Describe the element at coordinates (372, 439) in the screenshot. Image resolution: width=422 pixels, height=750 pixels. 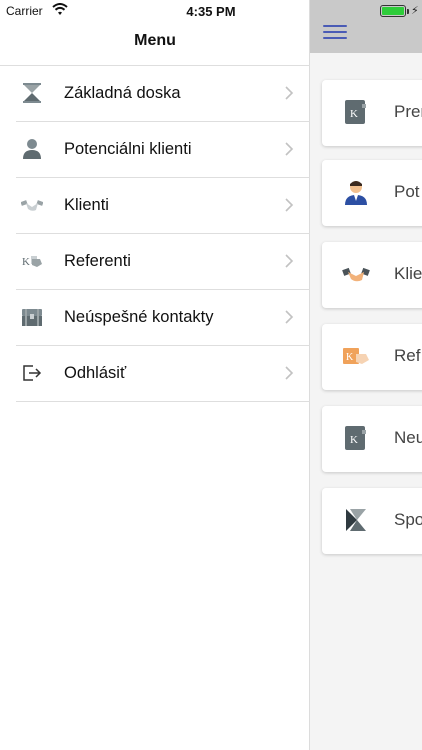
I see `dashboard-card: K Neu` at that location.